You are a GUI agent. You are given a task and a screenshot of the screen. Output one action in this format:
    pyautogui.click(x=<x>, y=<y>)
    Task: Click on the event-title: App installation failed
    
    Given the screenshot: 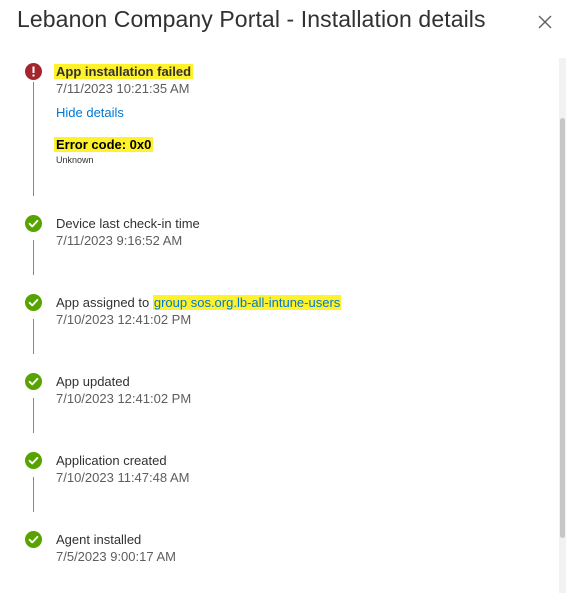 What is the action you would take?
    pyautogui.click(x=124, y=71)
    